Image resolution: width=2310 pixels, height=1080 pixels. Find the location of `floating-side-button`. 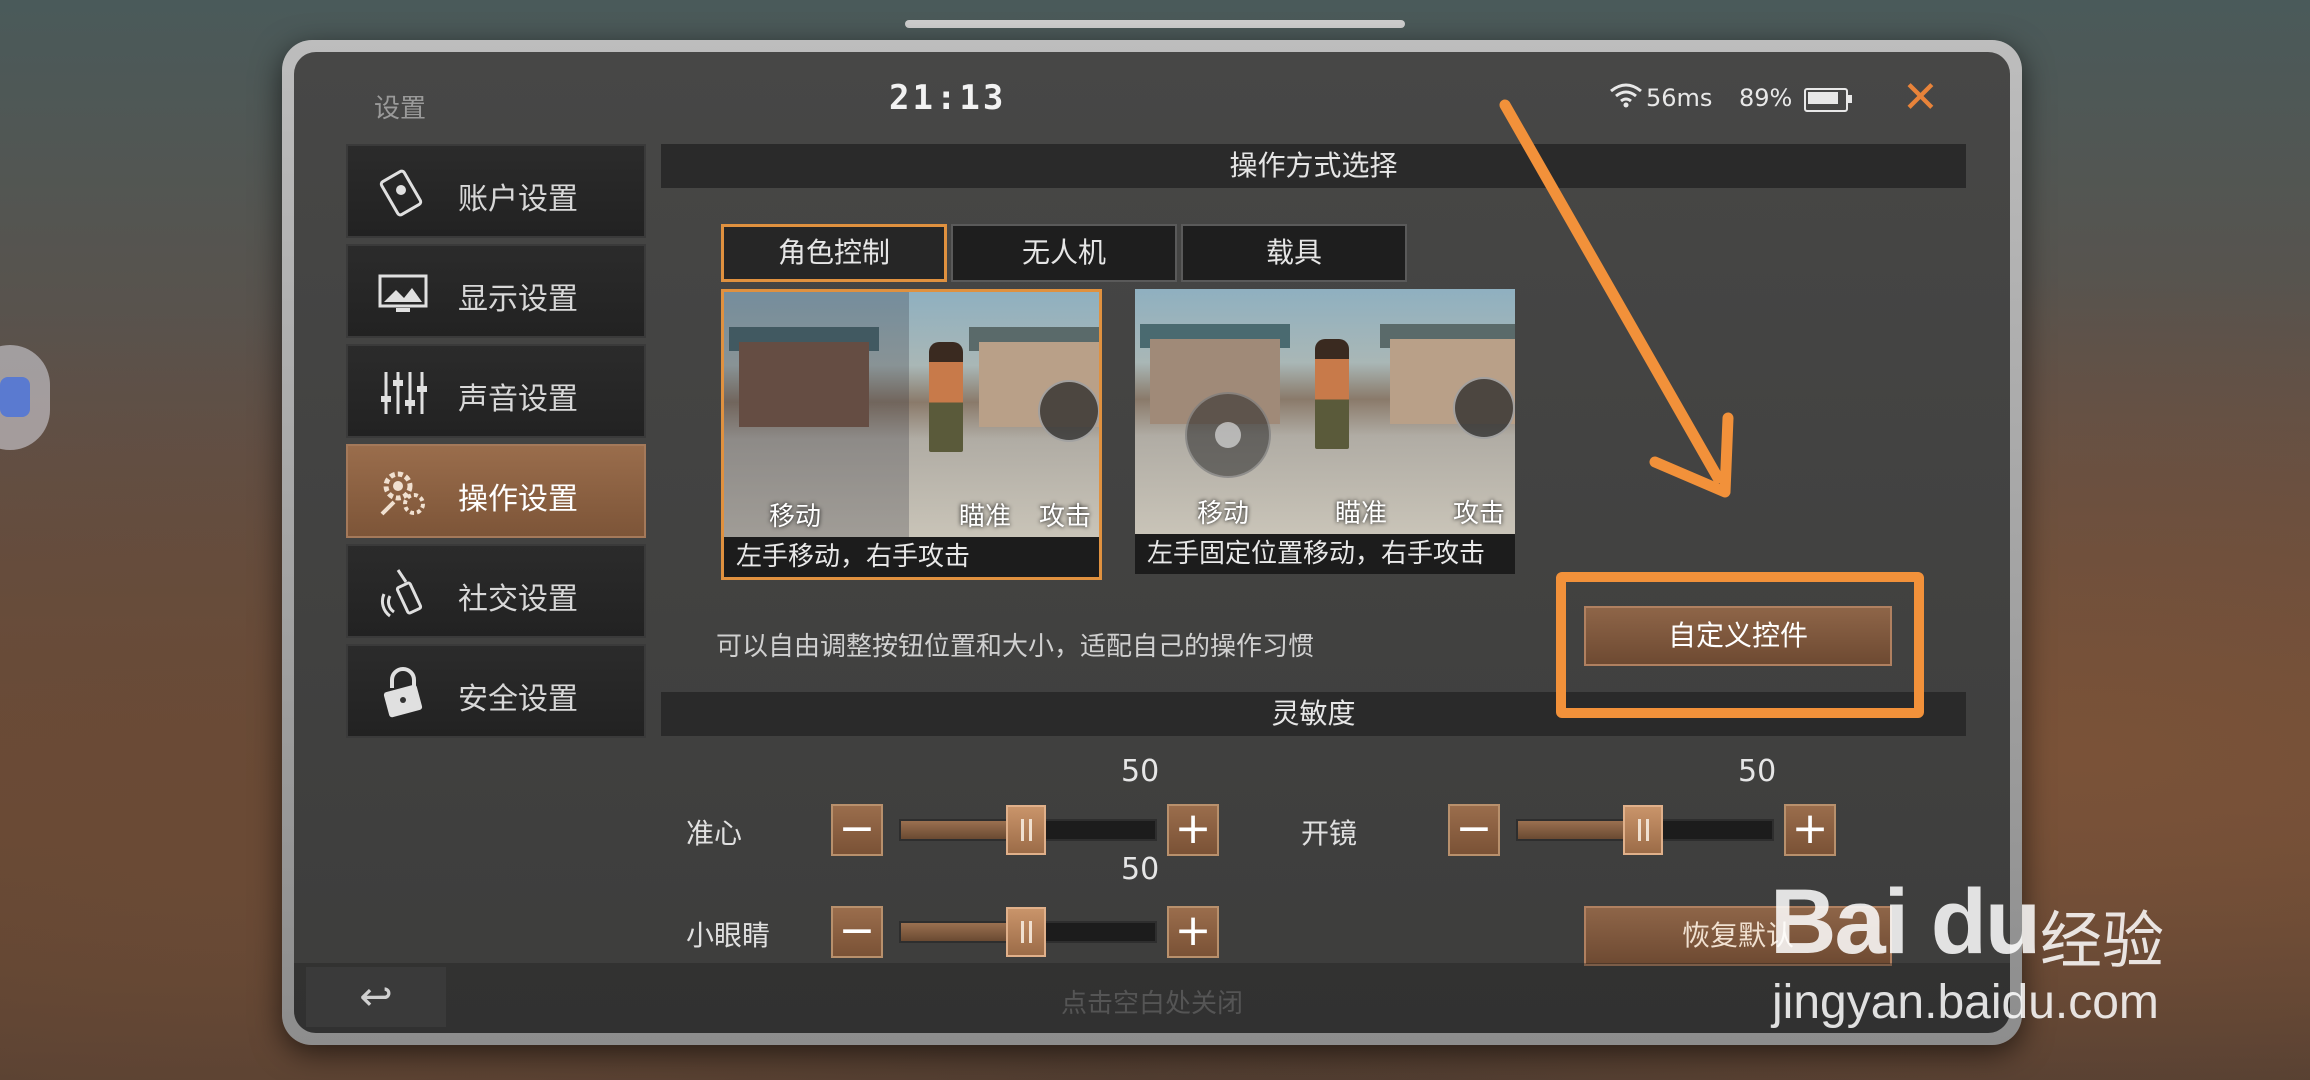

floating-side-button is located at coordinates (25, 397).